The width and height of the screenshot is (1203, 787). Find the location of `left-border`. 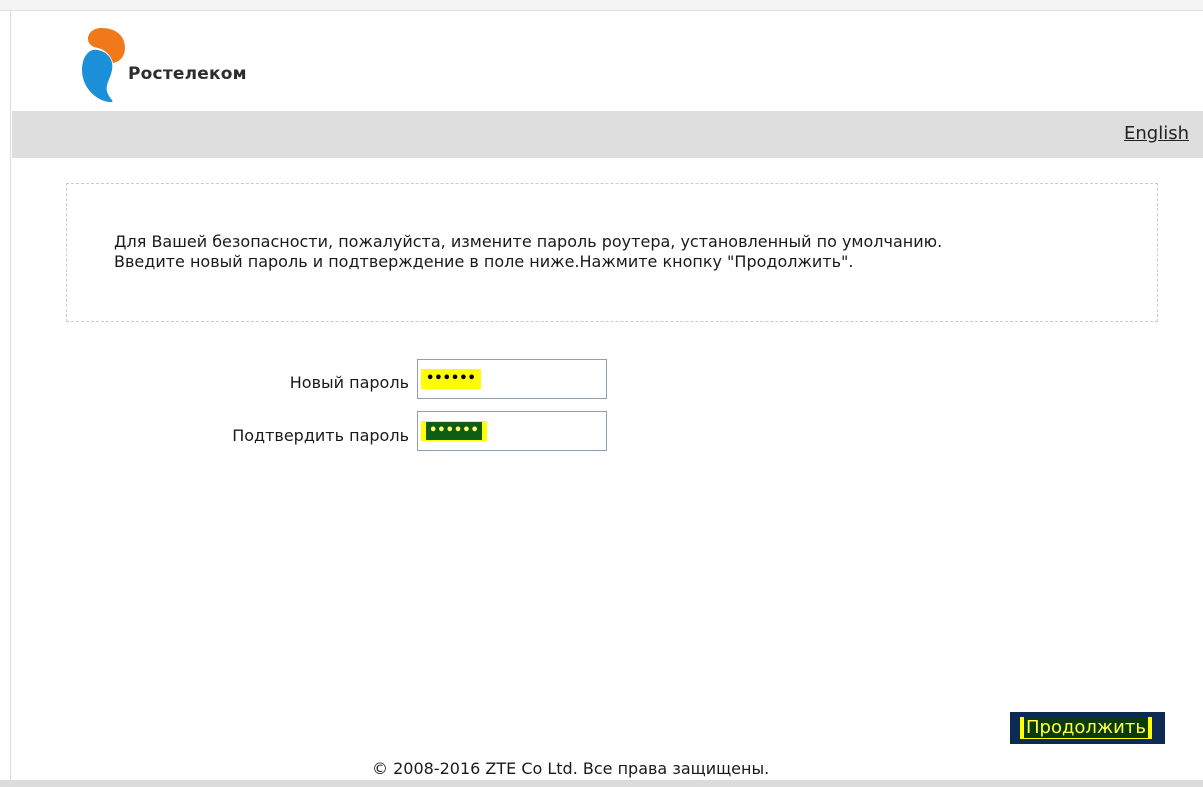

left-border is located at coordinates (10, 395).